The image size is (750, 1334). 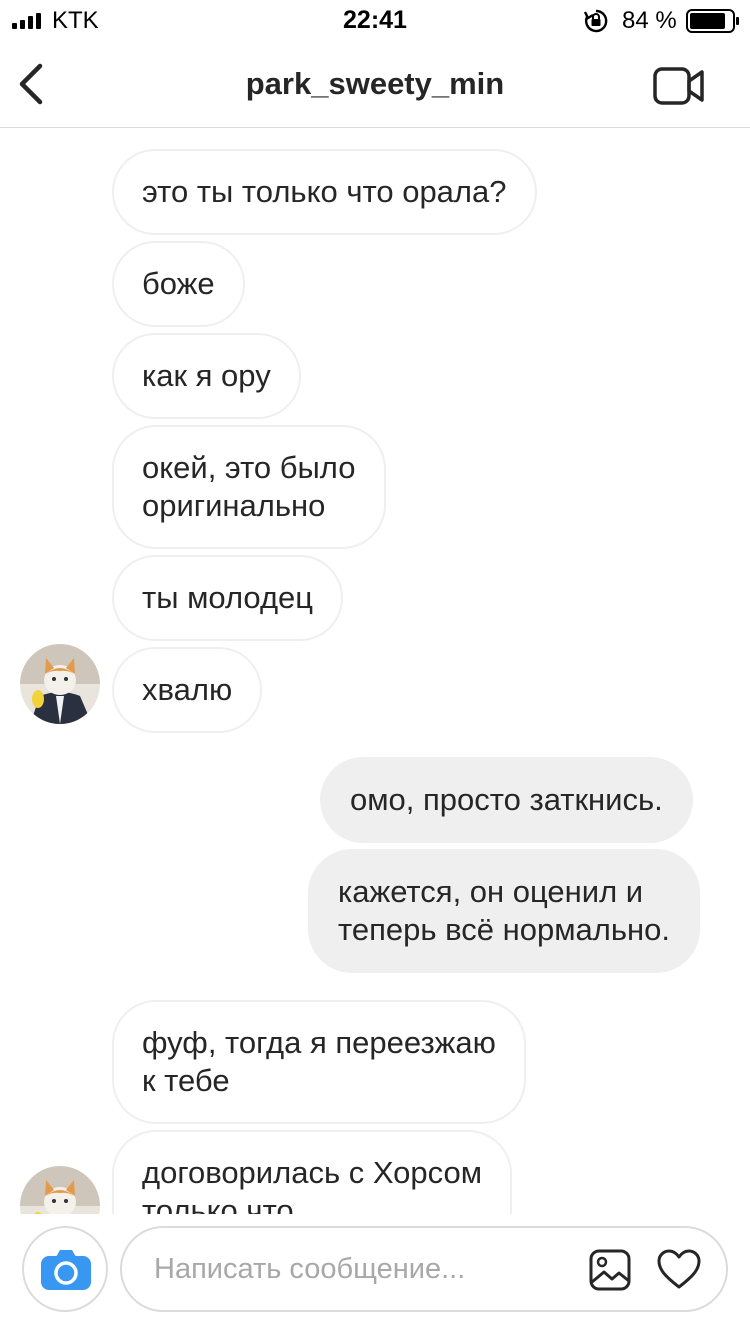 I want to click on message-input, so click(x=364, y=1269).